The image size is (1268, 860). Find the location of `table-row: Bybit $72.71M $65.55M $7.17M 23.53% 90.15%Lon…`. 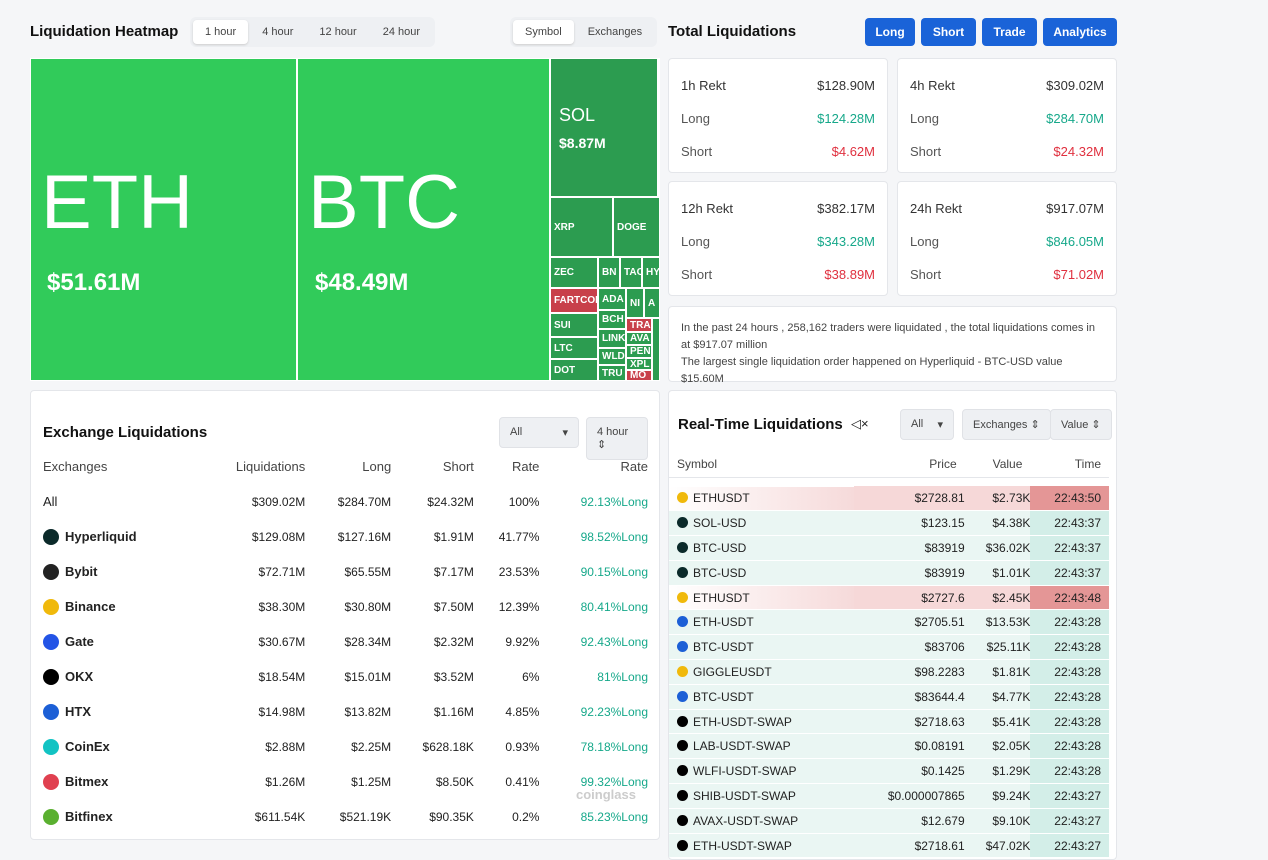

table-row: Bybit $72.71M $65.55M $7.17M 23.53% 90.15%Lon… is located at coordinates (345, 571).